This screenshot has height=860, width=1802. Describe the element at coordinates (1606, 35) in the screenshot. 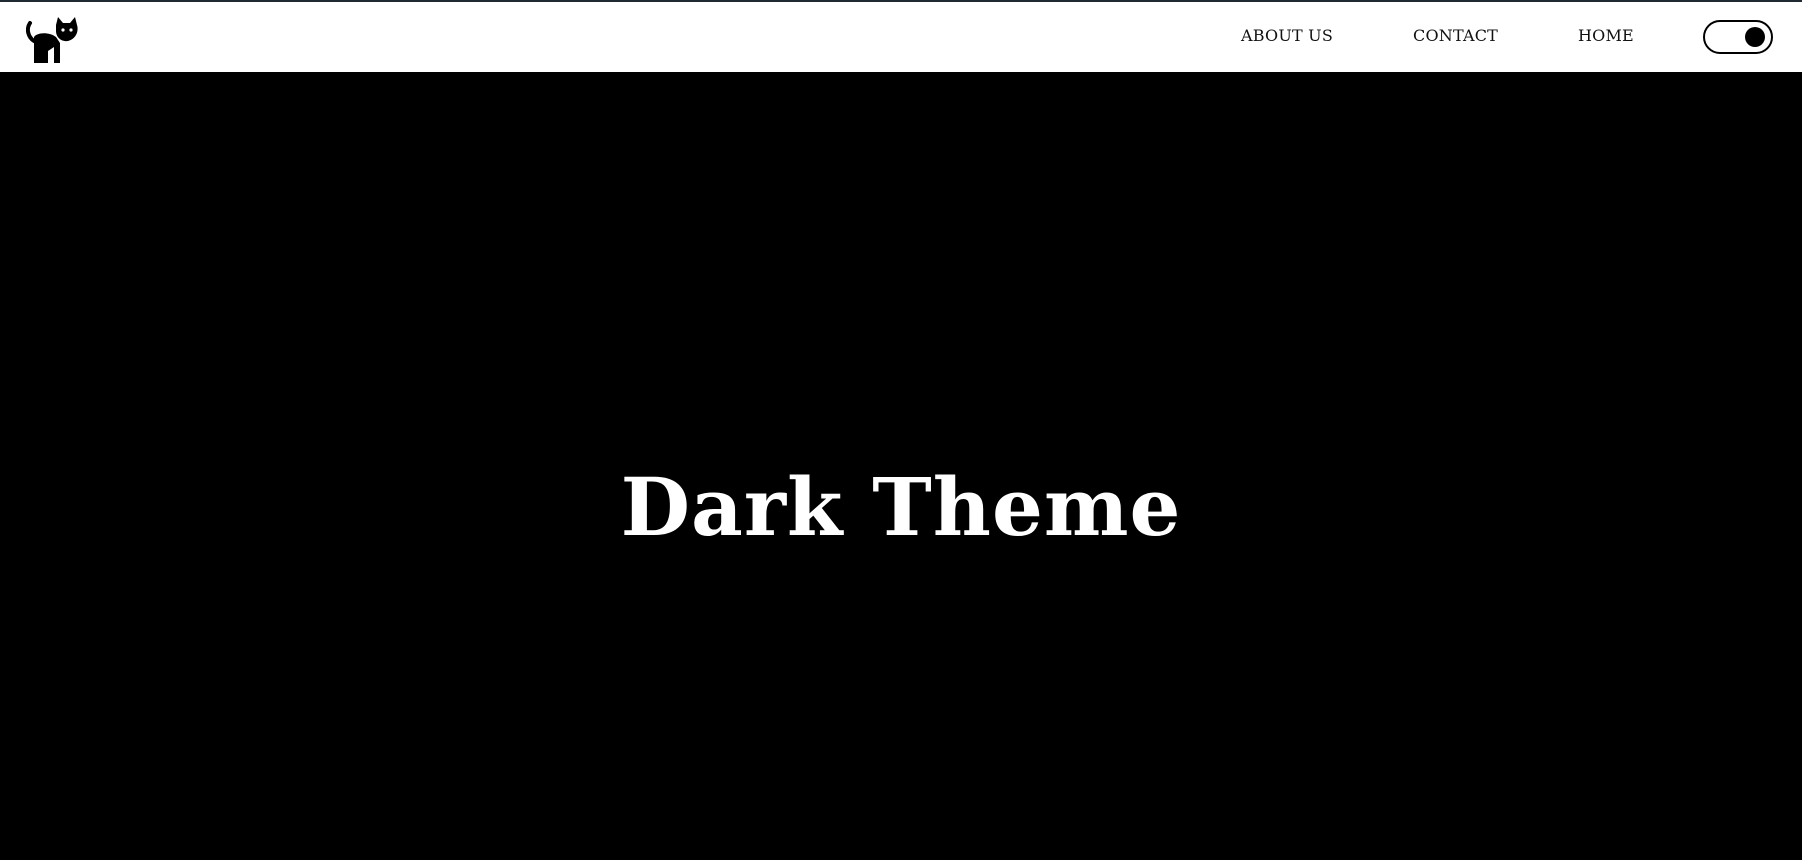

I see `nav-home: HOME` at that location.